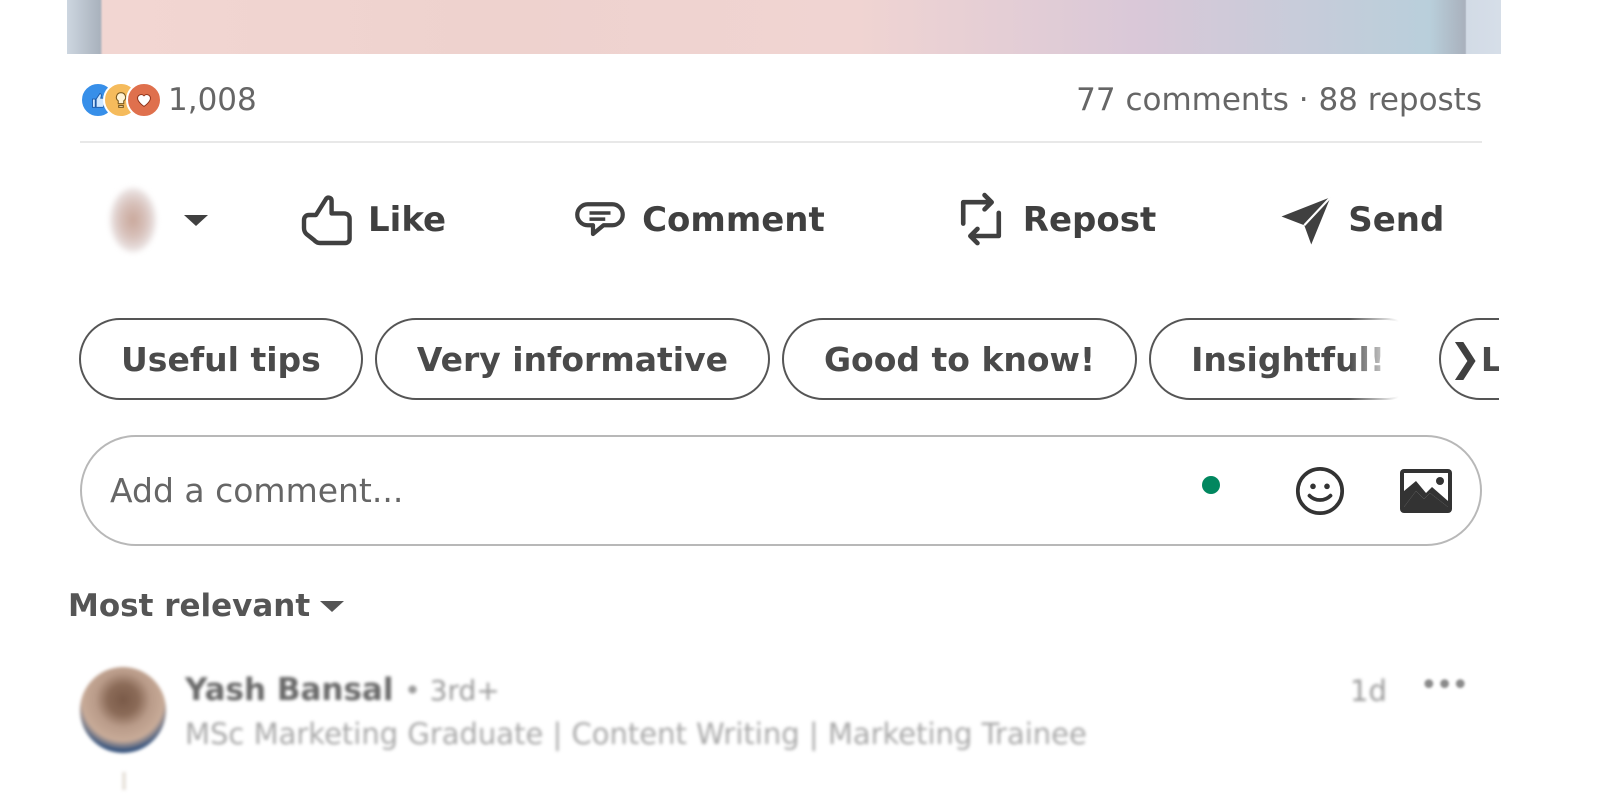 Image resolution: width=1600 pixels, height=800 pixels. I want to click on like-button: Like, so click(372, 220).